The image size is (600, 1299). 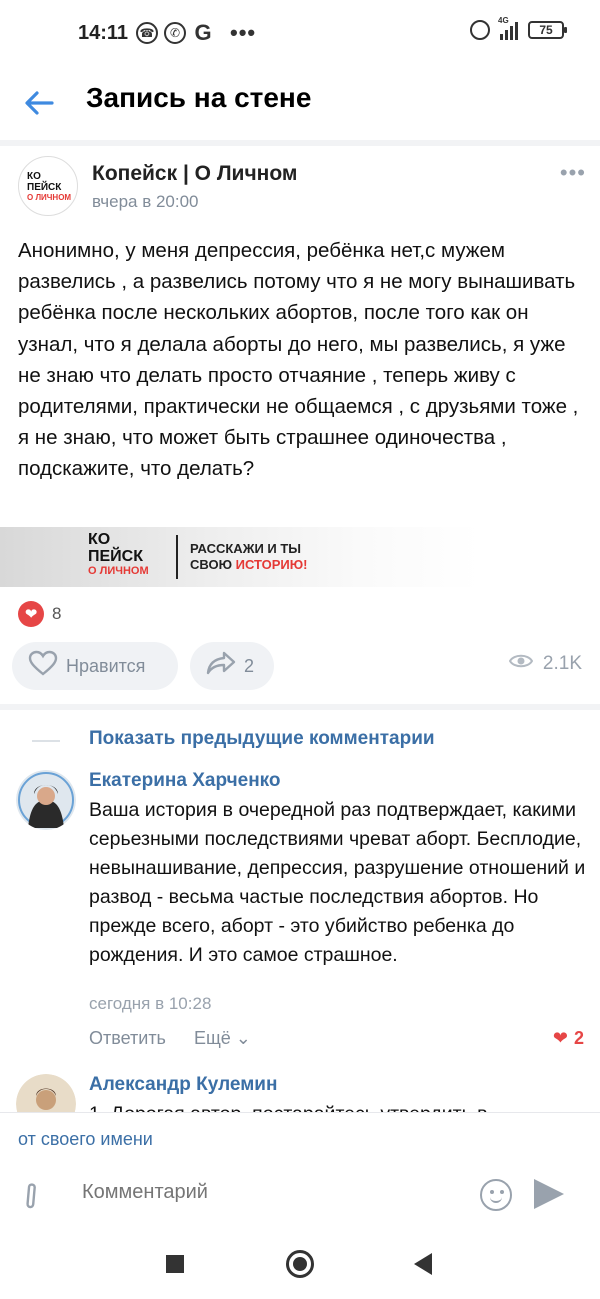 What do you see at coordinates (240, 1038) in the screenshot?
I see `chevron-down-icon: ⌄` at bounding box center [240, 1038].